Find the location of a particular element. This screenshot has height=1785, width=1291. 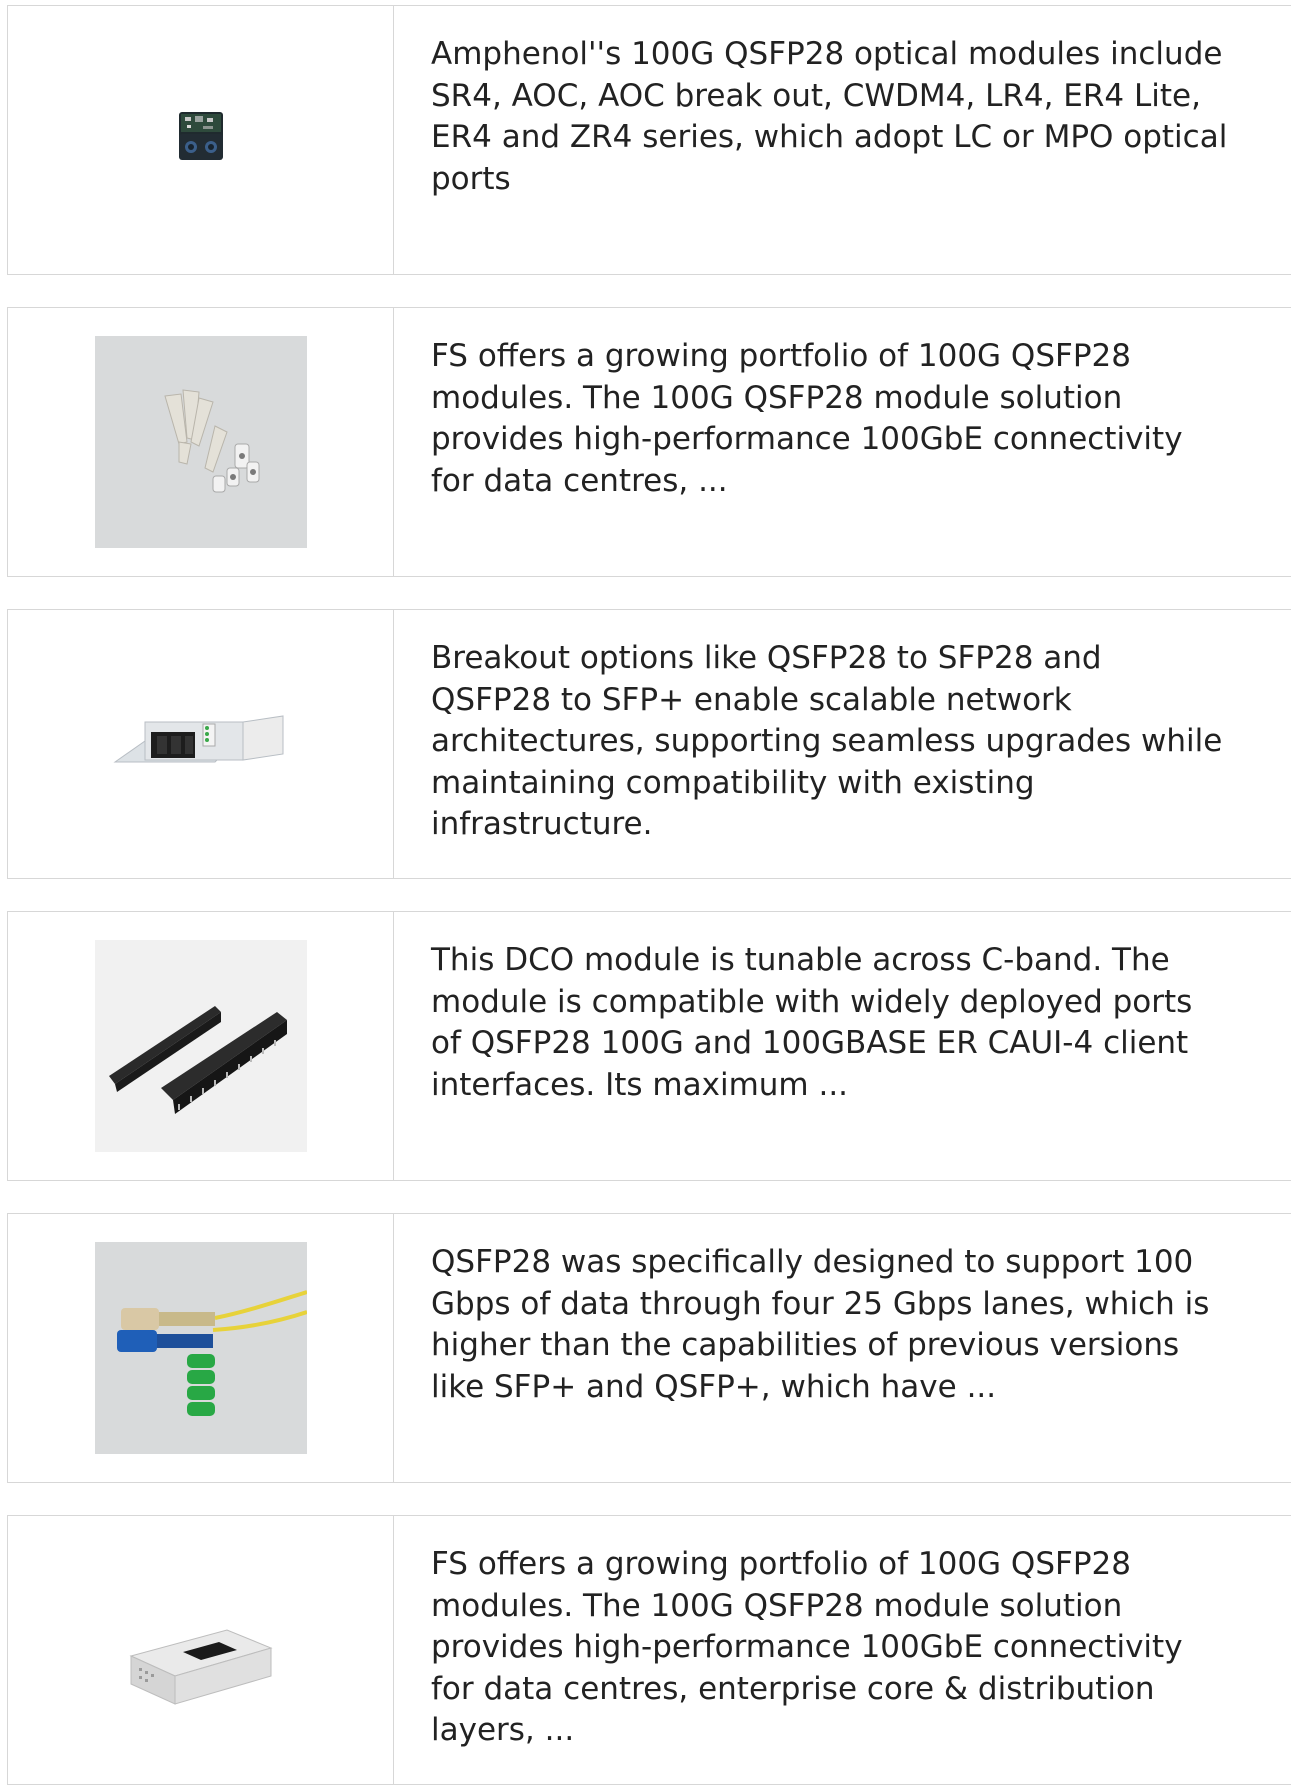

fiber-boots-icon is located at coordinates (200, 442).